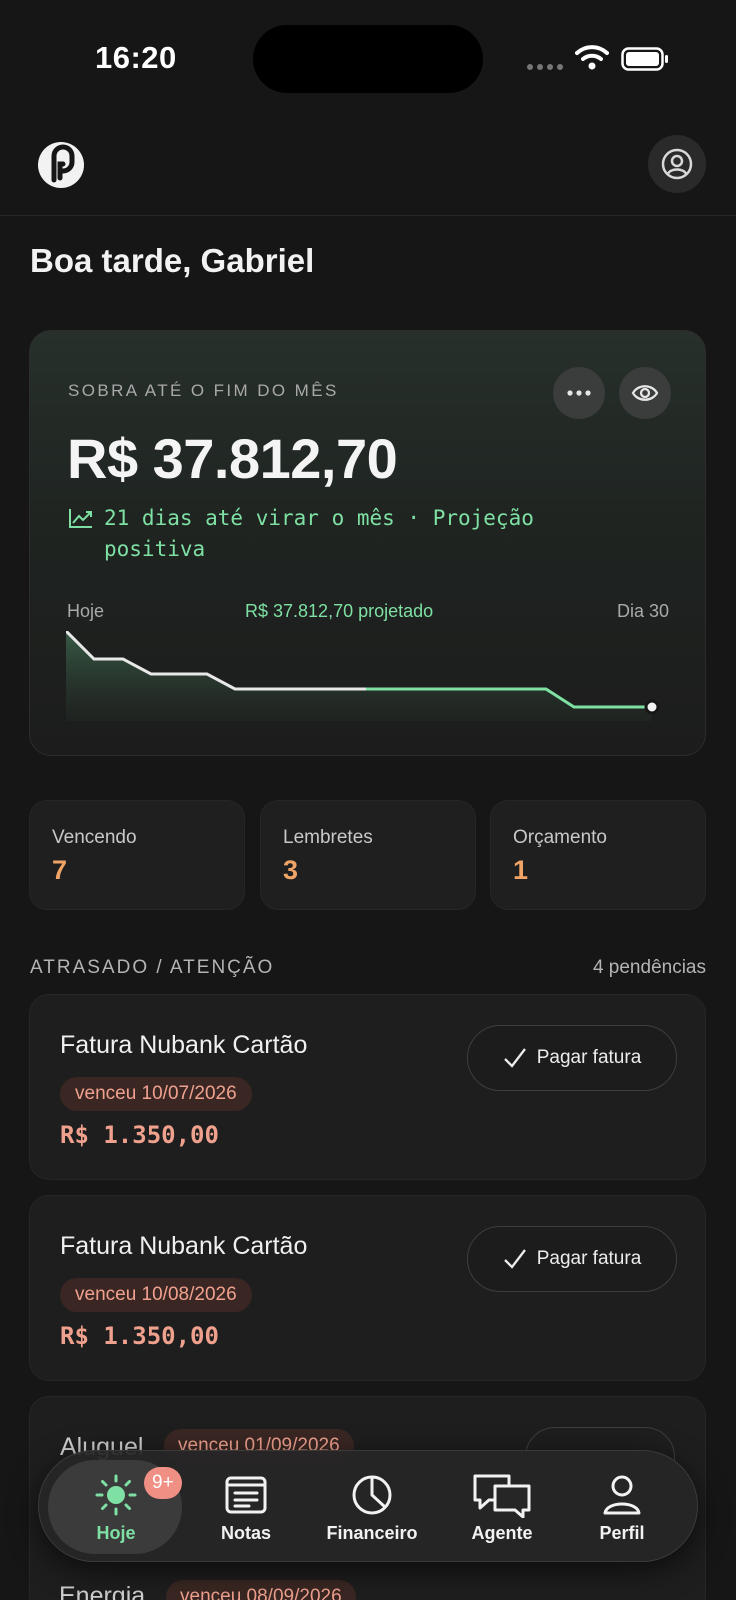 Image resolution: width=736 pixels, height=1600 pixels. Describe the element at coordinates (116, 1533) in the screenshot. I see `nav-label: Hoje` at that location.